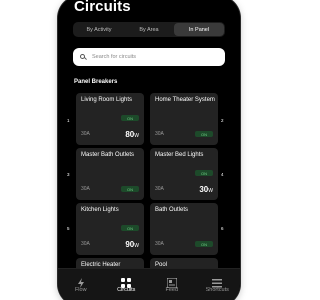 The image size is (320, 300). I want to click on search-input, so click(152, 57).